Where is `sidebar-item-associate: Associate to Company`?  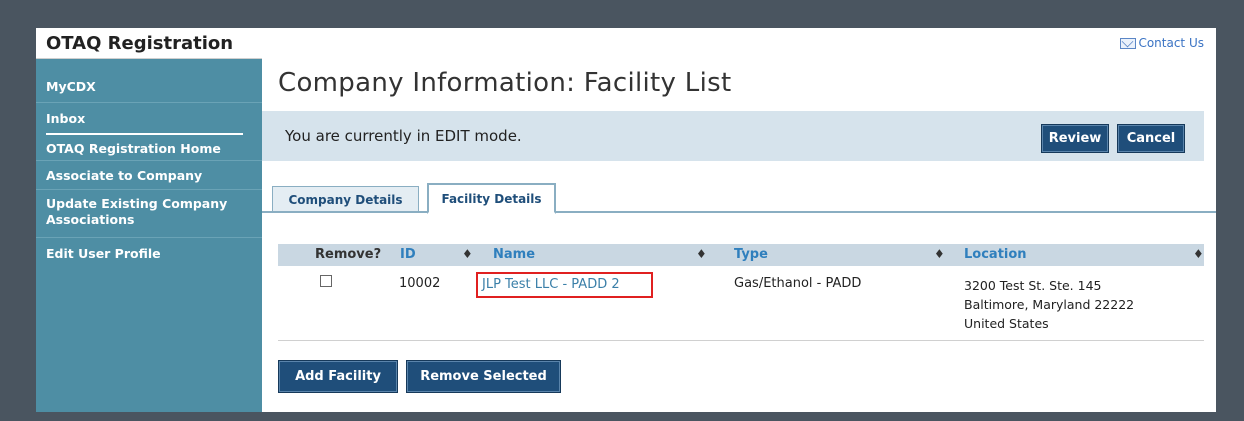 sidebar-item-associate: Associate to Company is located at coordinates (149, 175).